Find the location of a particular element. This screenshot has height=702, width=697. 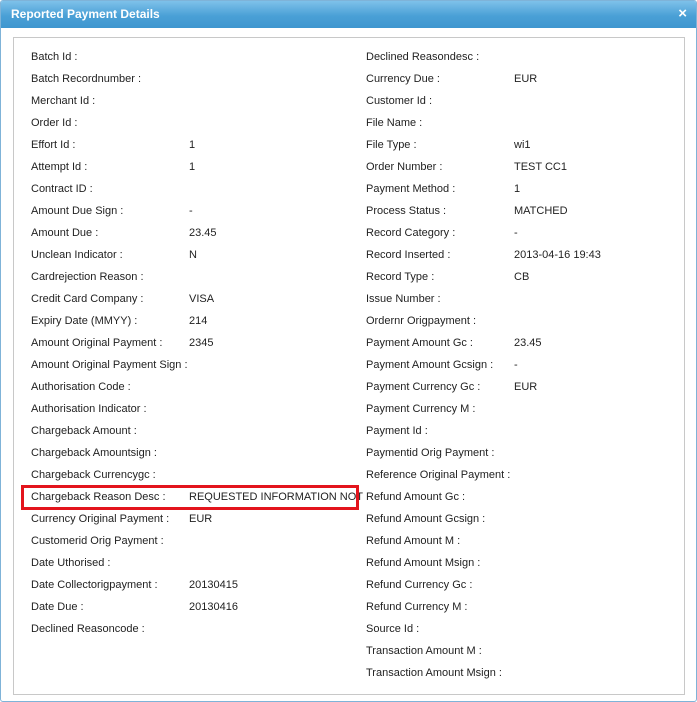

field-label: Date Uthorised : is located at coordinates (71, 563).